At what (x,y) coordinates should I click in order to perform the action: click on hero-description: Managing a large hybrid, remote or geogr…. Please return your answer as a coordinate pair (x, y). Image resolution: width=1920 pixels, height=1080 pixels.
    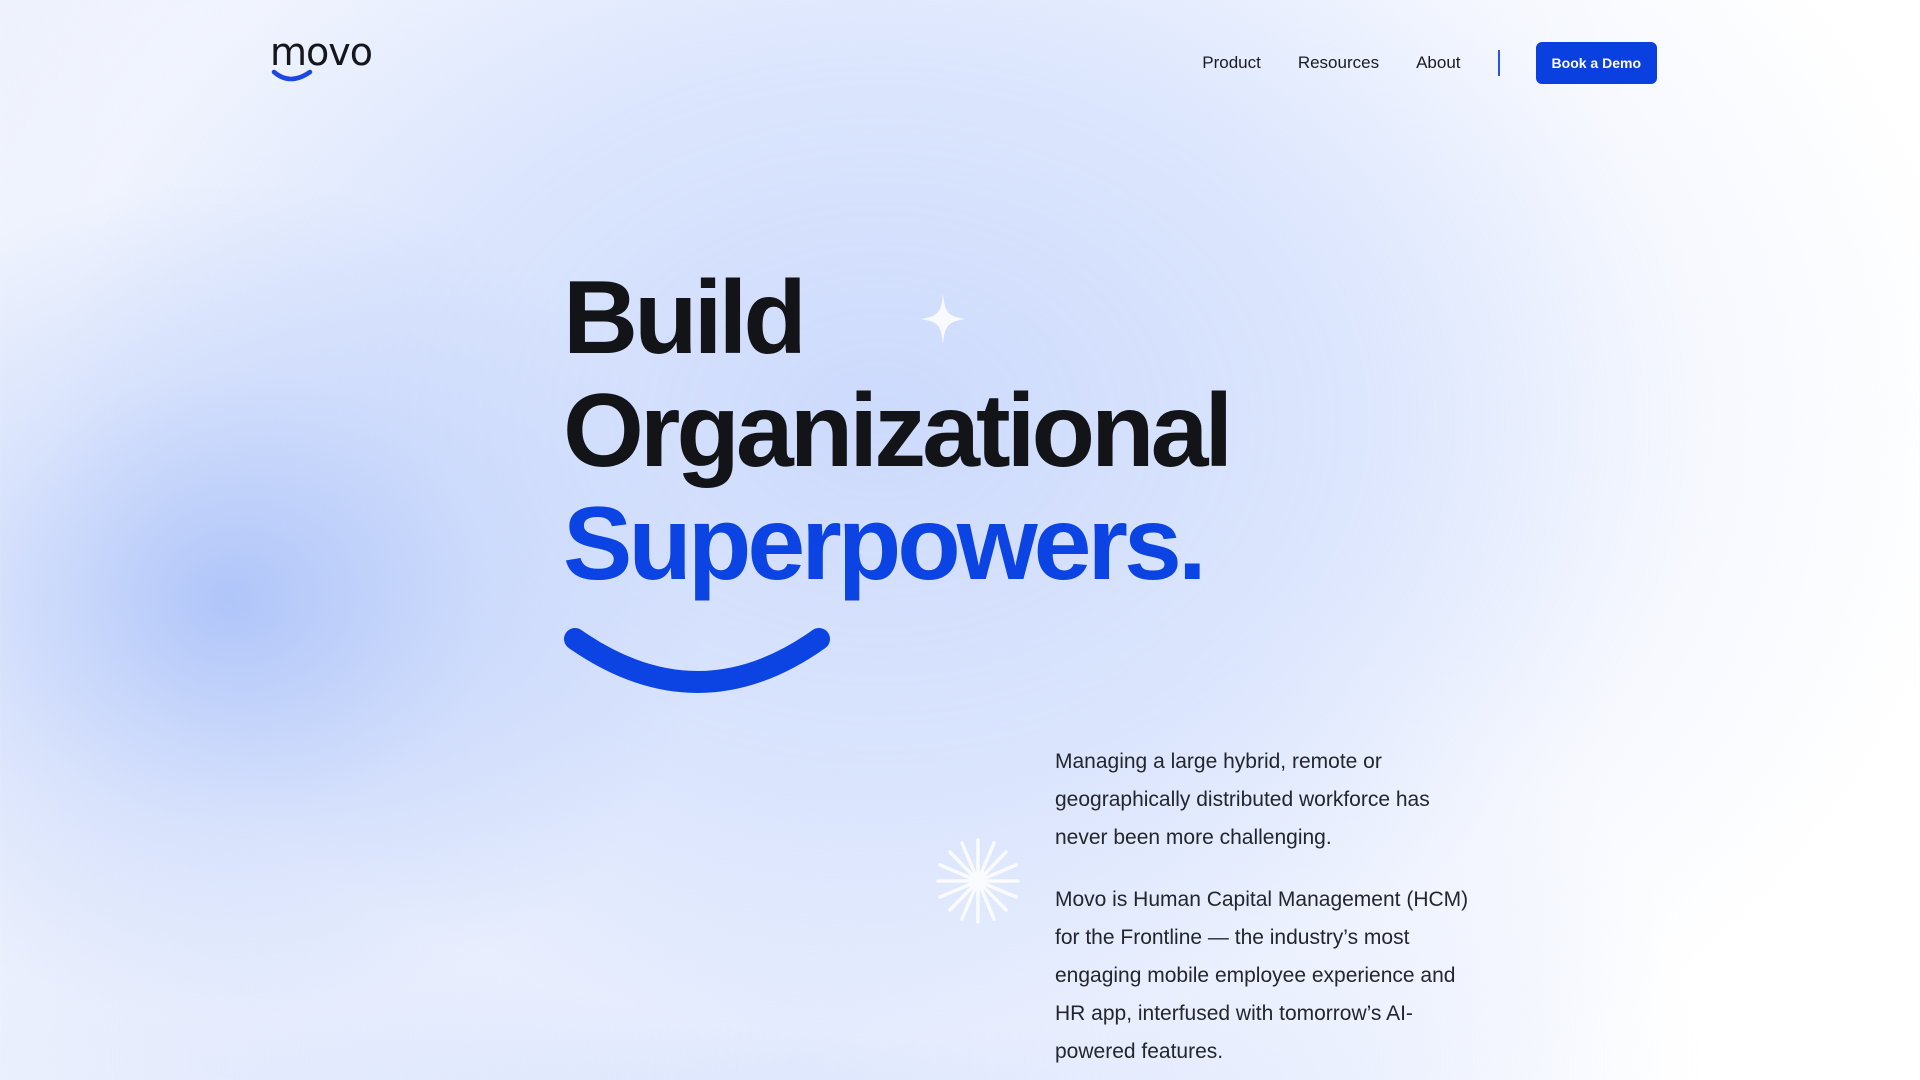
    Looking at the image, I should click on (1265, 911).